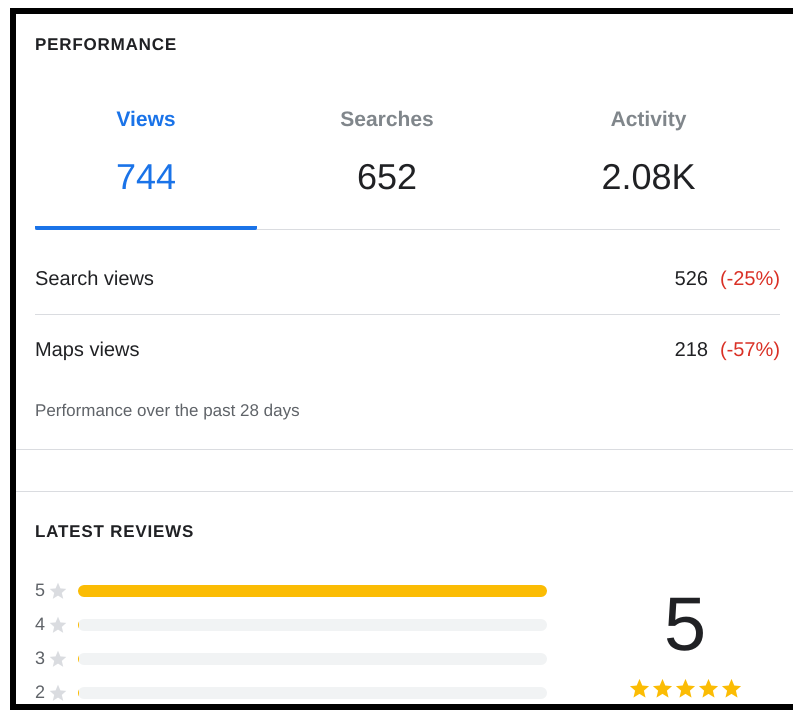 The width and height of the screenshot is (793, 711). I want to click on rating-label: 2, so click(40, 692).